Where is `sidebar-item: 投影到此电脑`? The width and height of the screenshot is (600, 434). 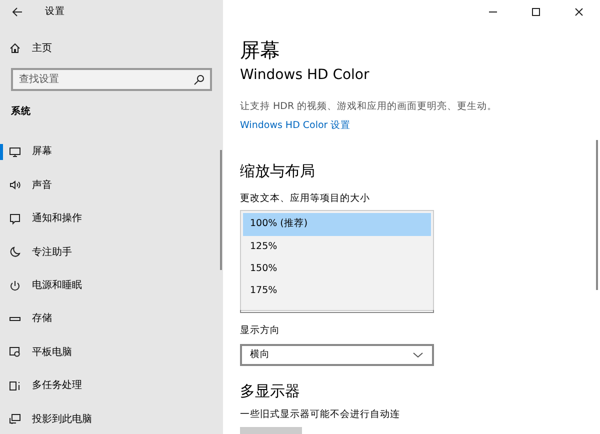
sidebar-item: 投影到此电脑 is located at coordinates (111, 418).